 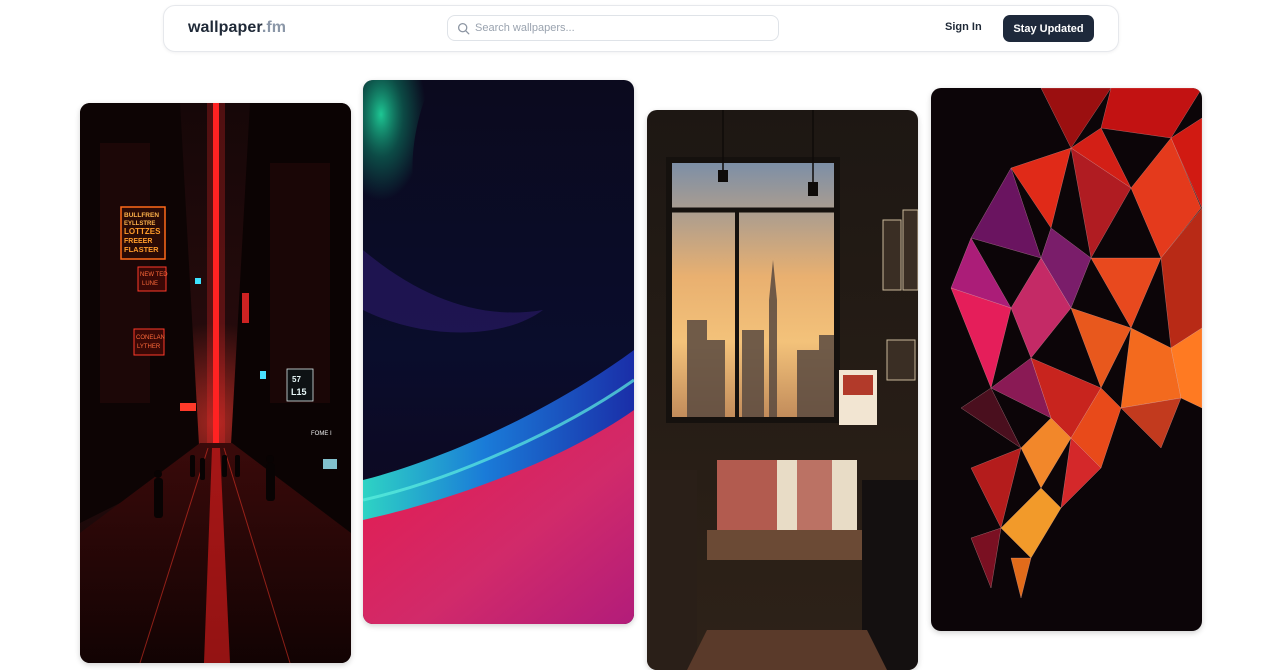 I want to click on search-icon, so click(x=463, y=28).